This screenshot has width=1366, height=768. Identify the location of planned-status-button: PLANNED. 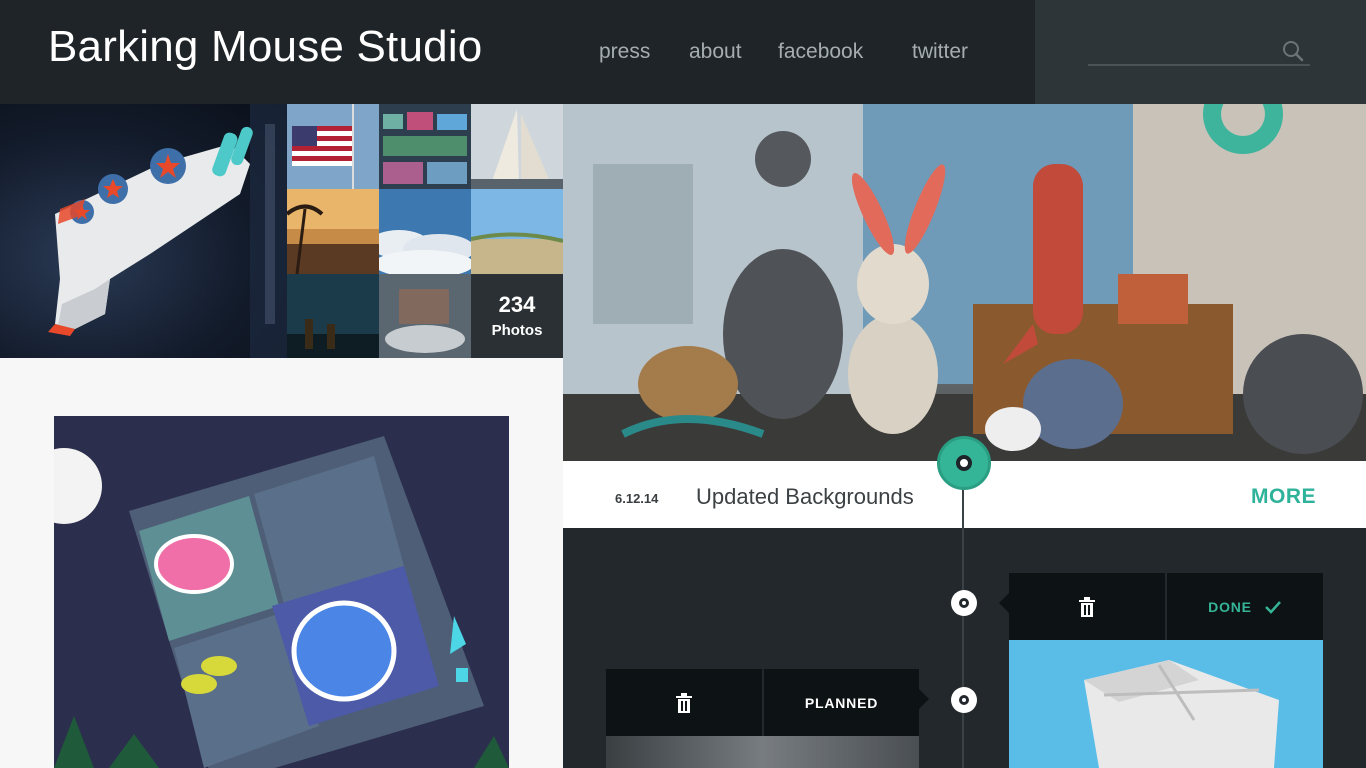
(841, 702).